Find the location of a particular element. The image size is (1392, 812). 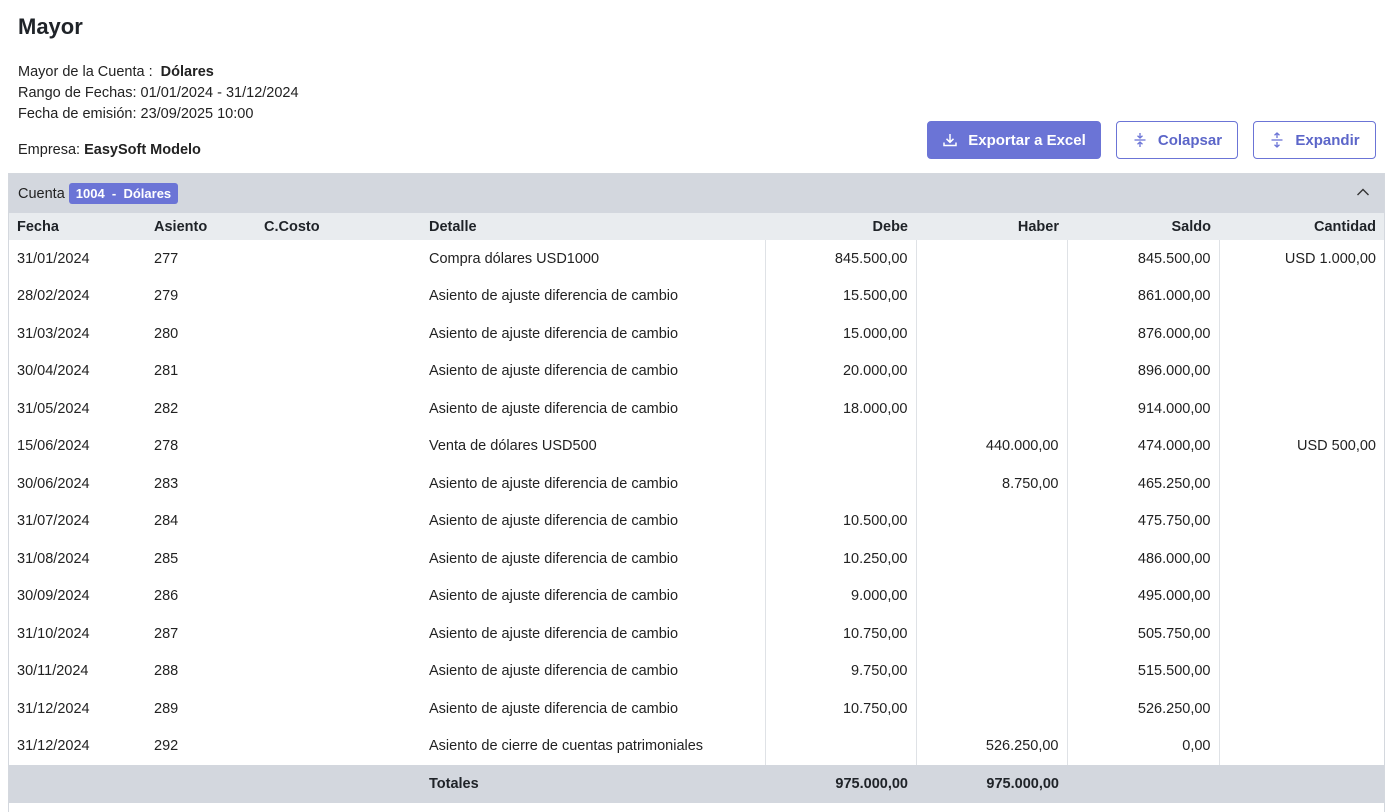

cell-asiento: 288 is located at coordinates (166, 671).